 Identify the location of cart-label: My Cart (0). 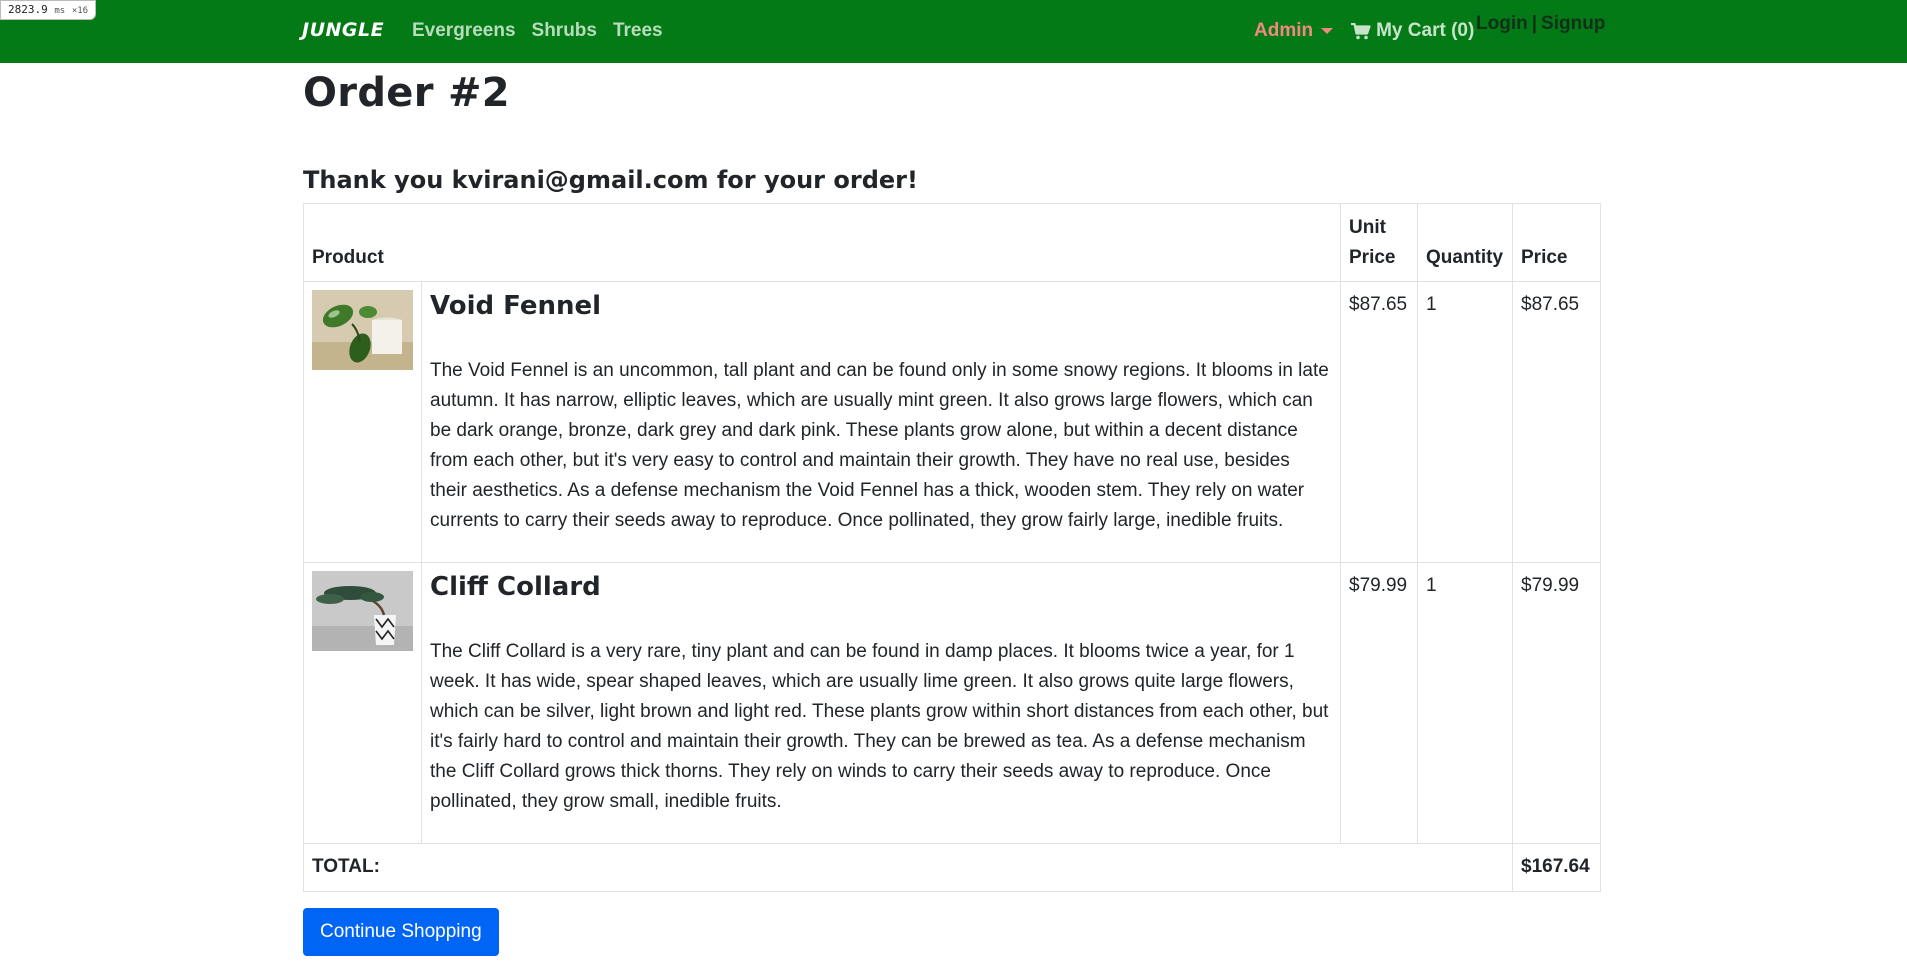
(1425, 30).